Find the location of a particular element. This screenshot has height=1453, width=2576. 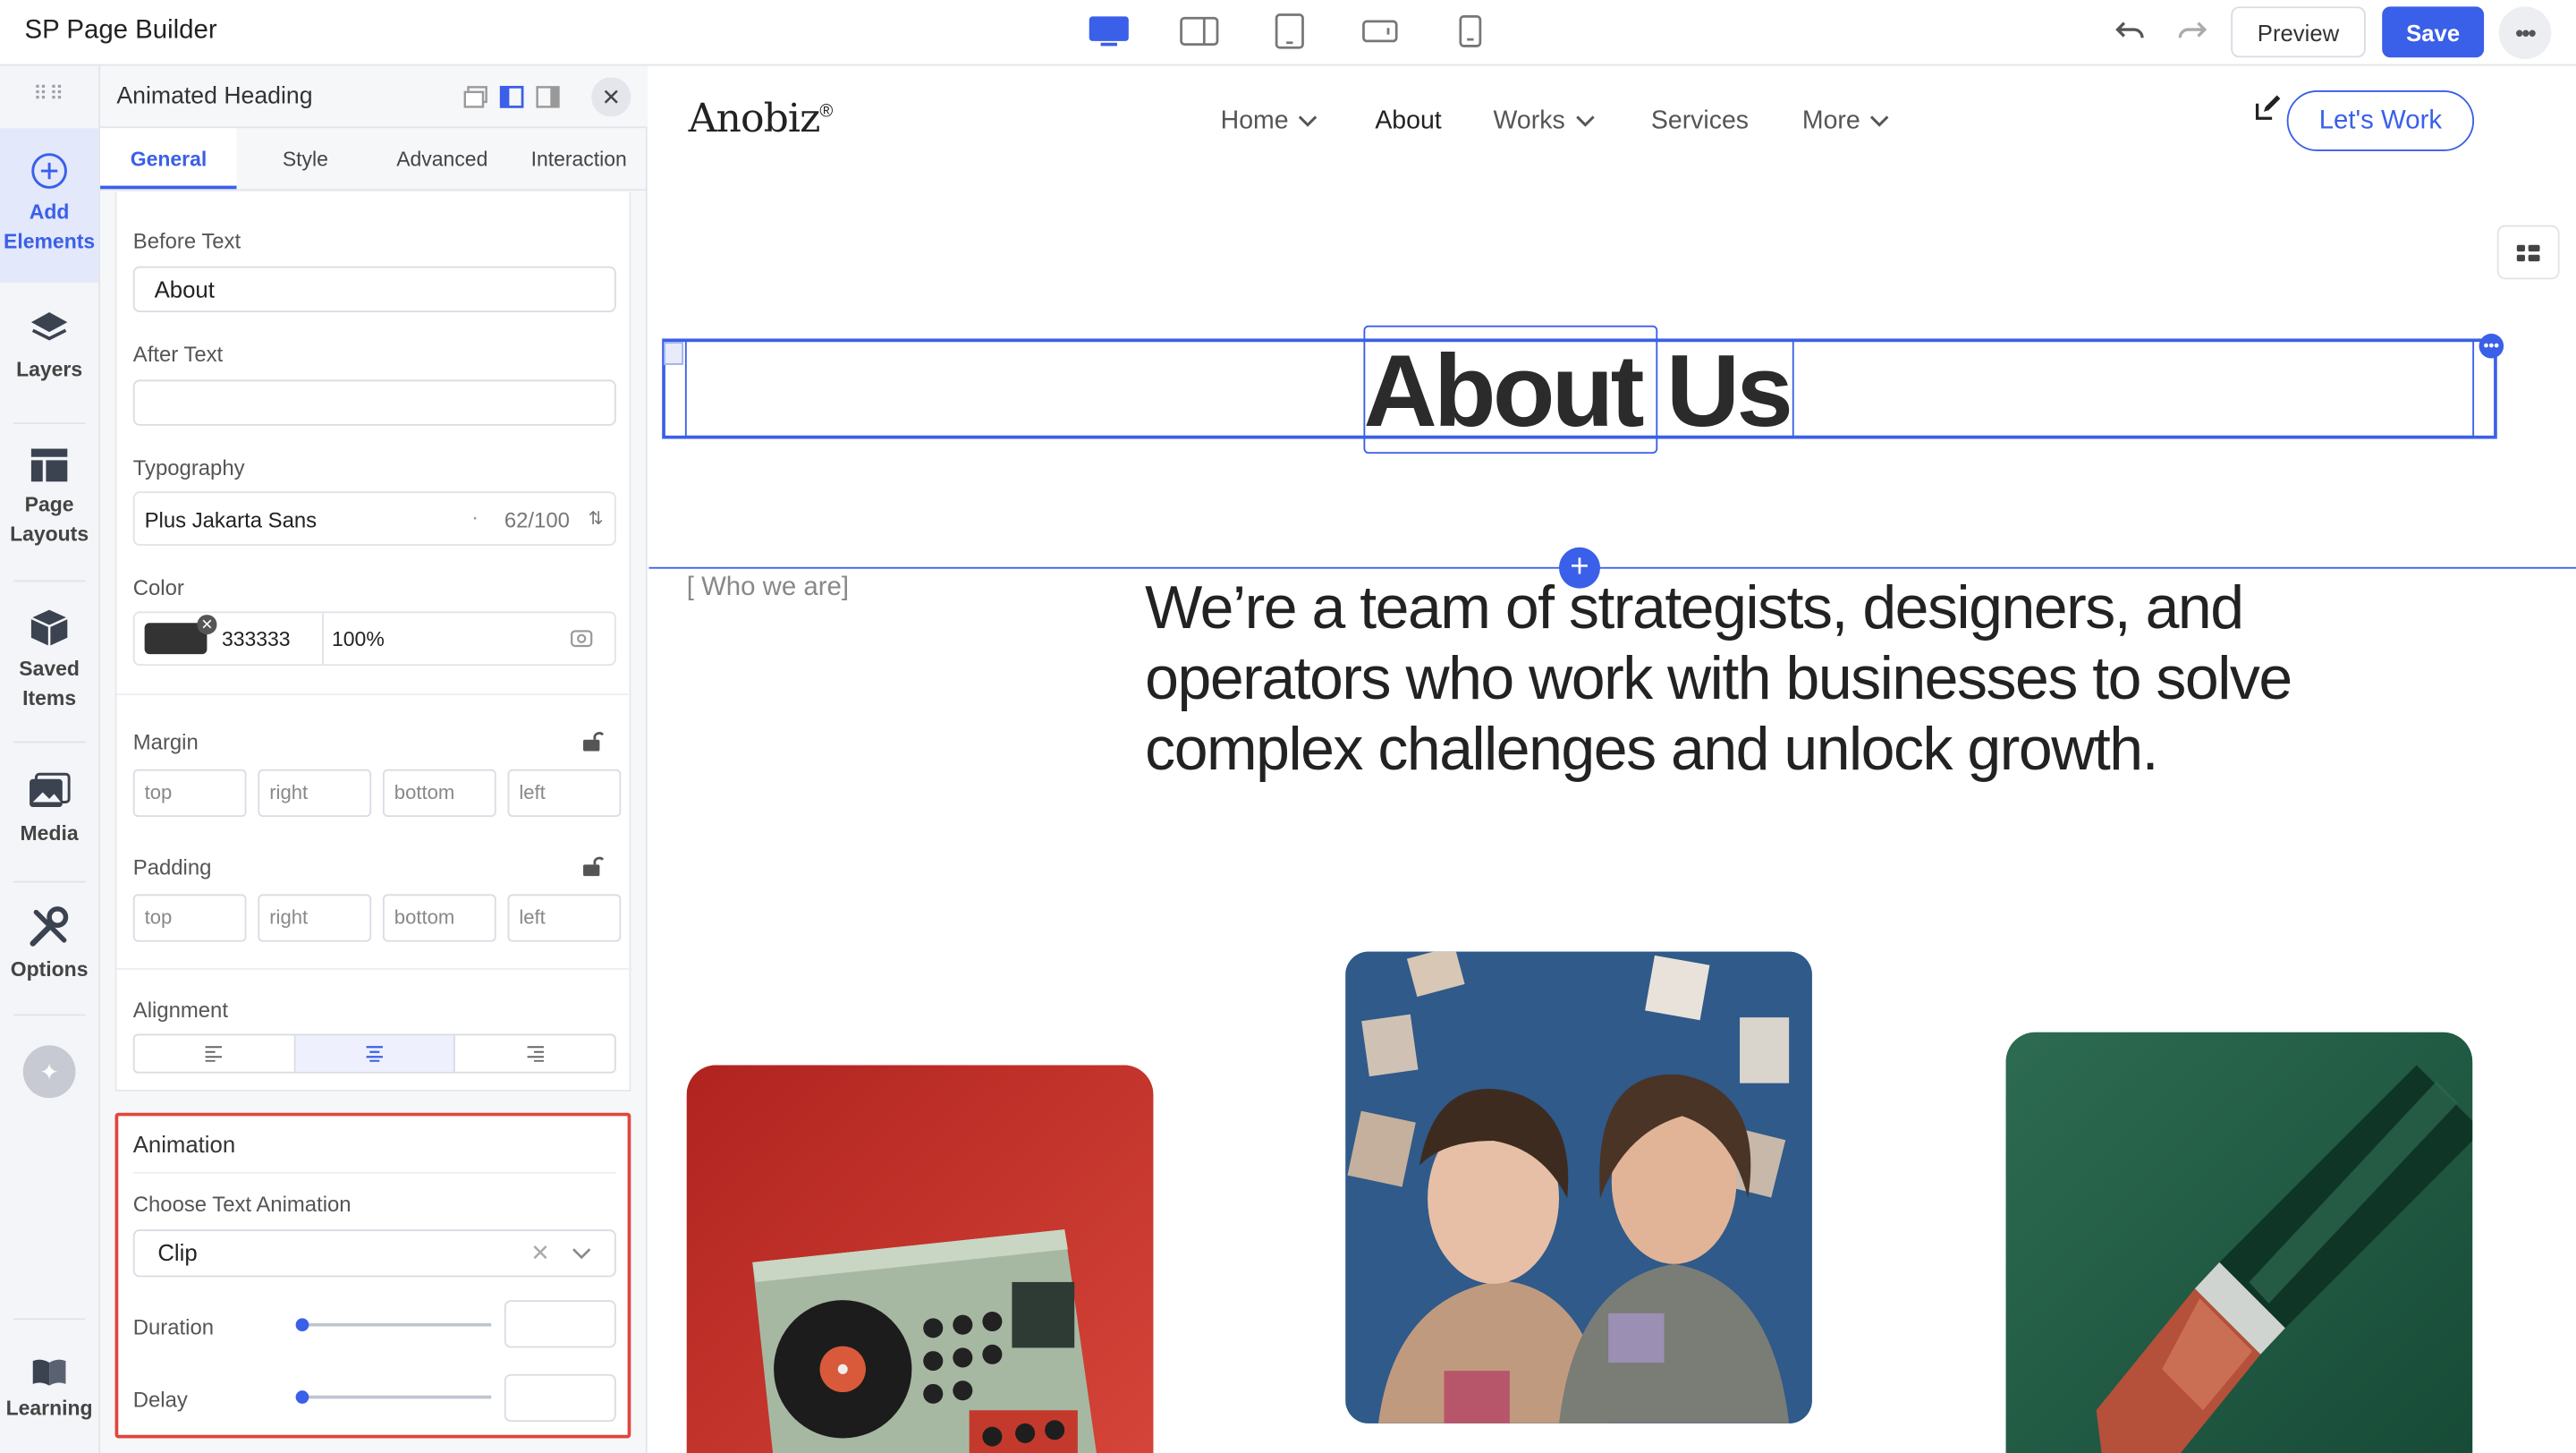

tablet-view-icon is located at coordinates (1289, 31).